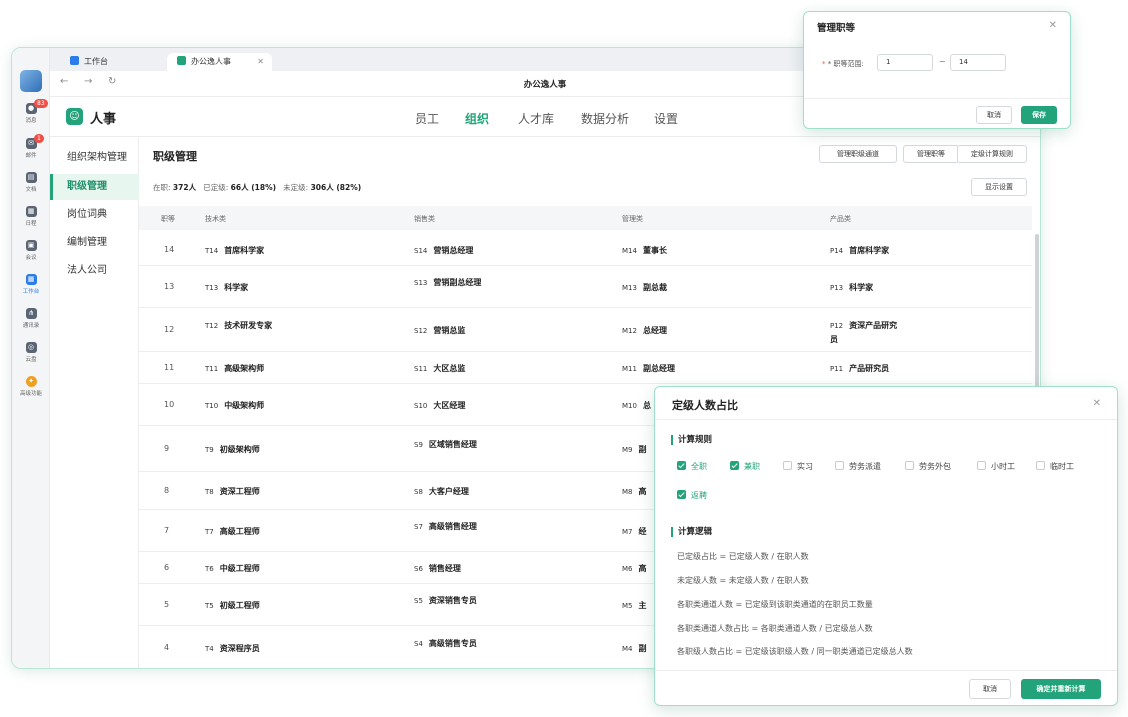  I want to click on option-checkbox: 劳务派遣, so click(858, 466).